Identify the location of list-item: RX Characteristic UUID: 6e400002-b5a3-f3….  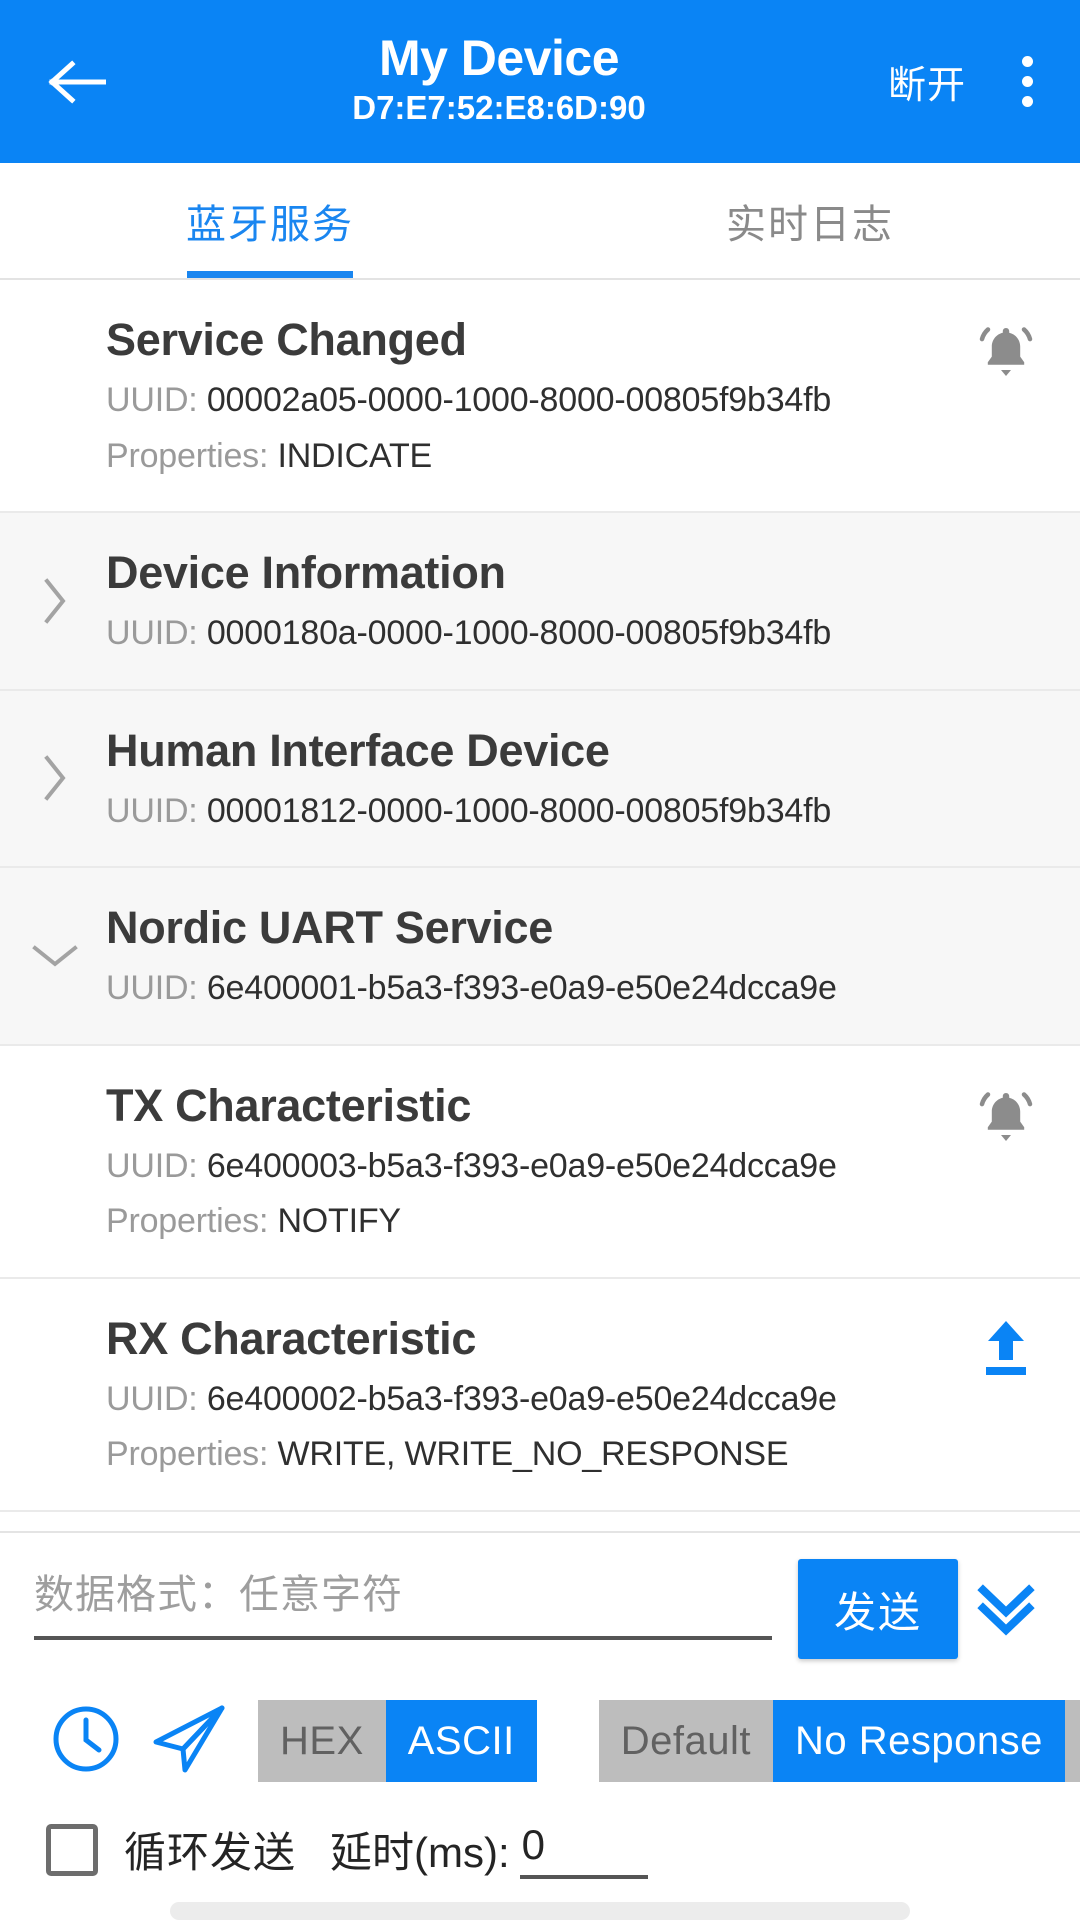
(540, 1395).